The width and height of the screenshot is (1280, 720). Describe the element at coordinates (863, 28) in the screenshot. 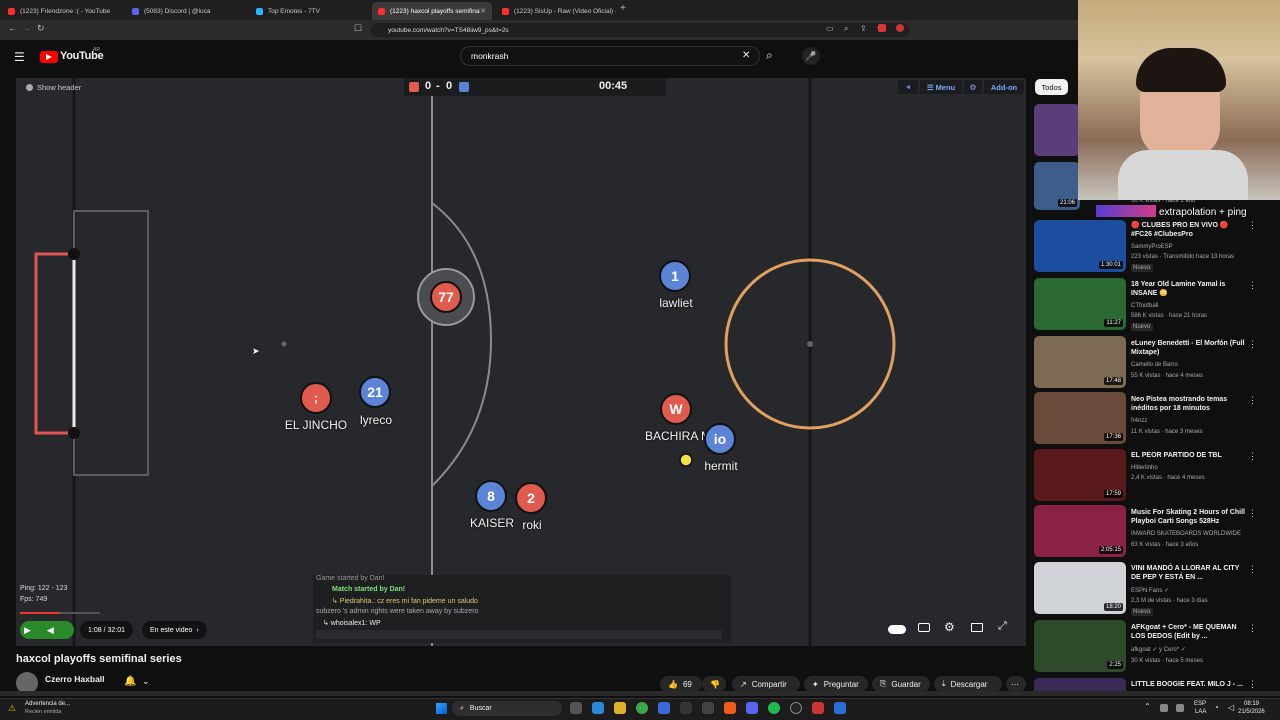

I see `share-page-icon: ⇪` at that location.